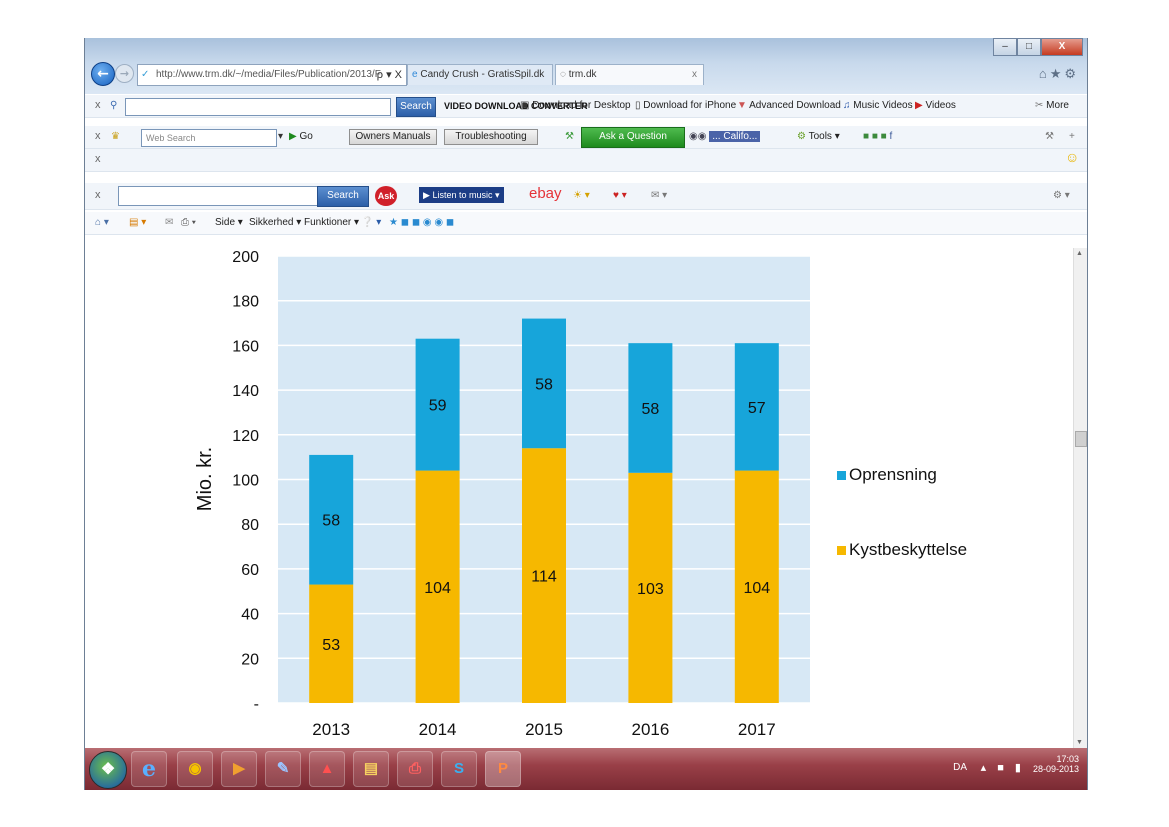 The height and width of the screenshot is (827, 1169). I want to click on extension-icons: ■ ■ ■ f, so click(877, 137).